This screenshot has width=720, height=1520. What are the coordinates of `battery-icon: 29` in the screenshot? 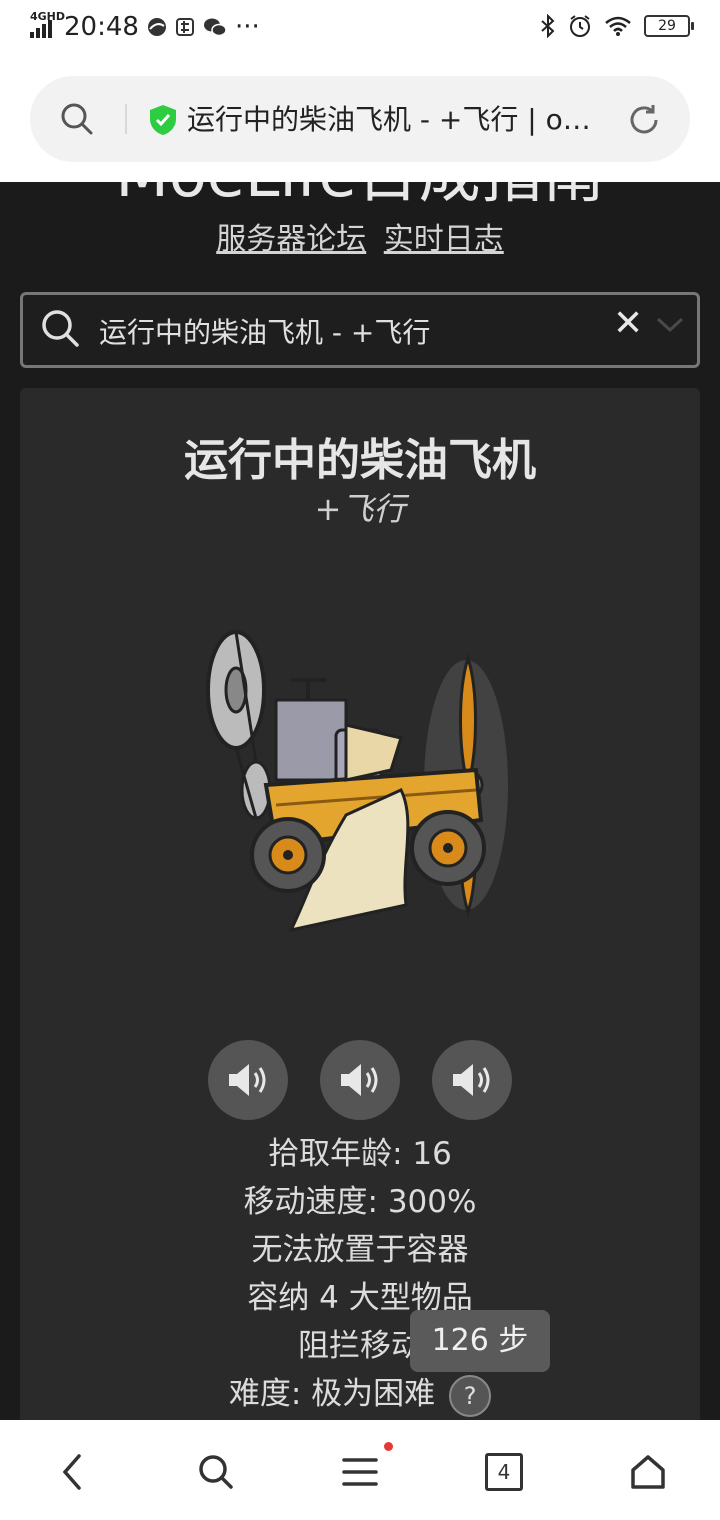 It's located at (669, 26).